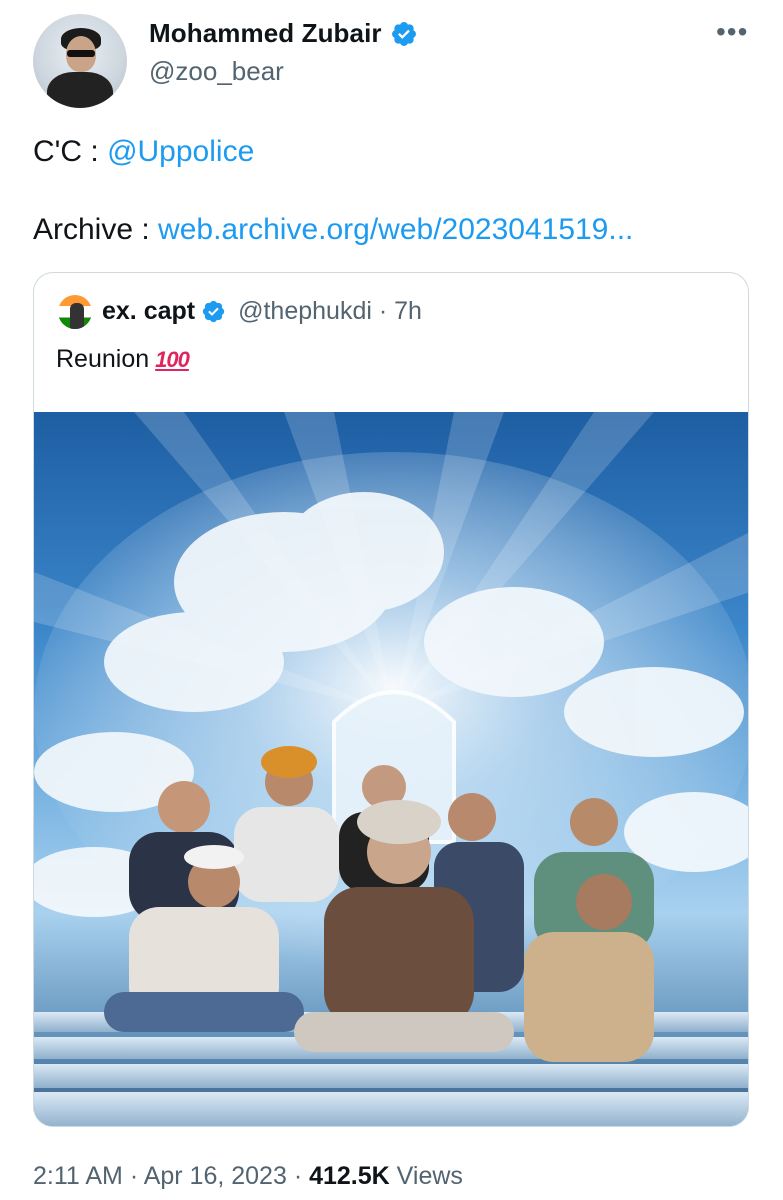 This screenshot has height=1200, width=783. Describe the element at coordinates (96, 229) in the screenshot. I see `archive-prefix: Archive :` at that location.